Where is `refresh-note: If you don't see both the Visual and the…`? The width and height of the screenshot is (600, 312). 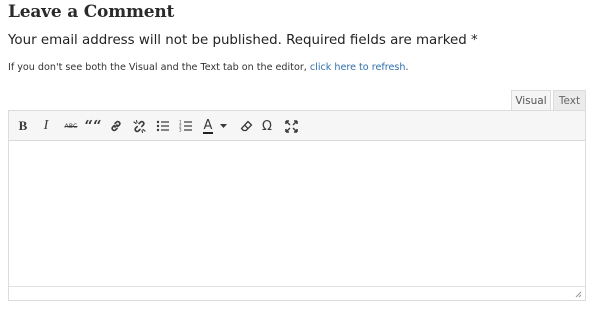
refresh-note: If you don't see both the Visual and the… is located at coordinates (208, 67).